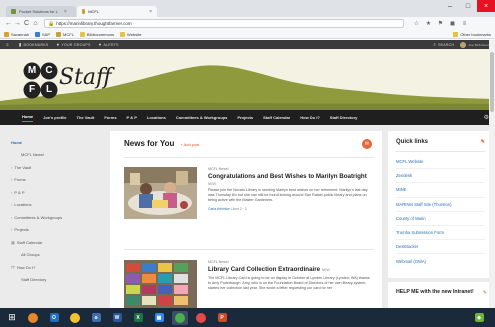 This screenshot has height=327, width=495. What do you see at coordinates (65, 34) in the screenshot?
I see `bookmark-mcfl: MCFL` at bounding box center [65, 34].